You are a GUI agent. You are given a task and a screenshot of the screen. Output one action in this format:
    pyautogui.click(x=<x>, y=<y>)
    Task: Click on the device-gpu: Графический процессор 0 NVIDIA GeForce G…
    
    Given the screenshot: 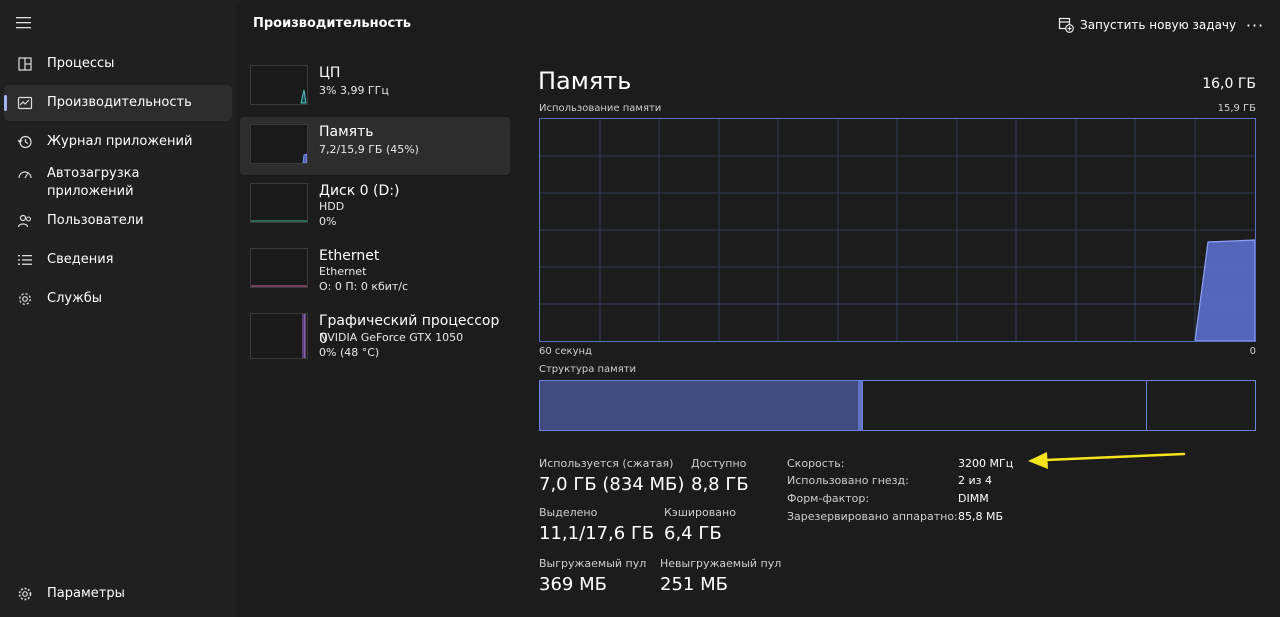 What is the action you would take?
    pyautogui.click(x=375, y=335)
    